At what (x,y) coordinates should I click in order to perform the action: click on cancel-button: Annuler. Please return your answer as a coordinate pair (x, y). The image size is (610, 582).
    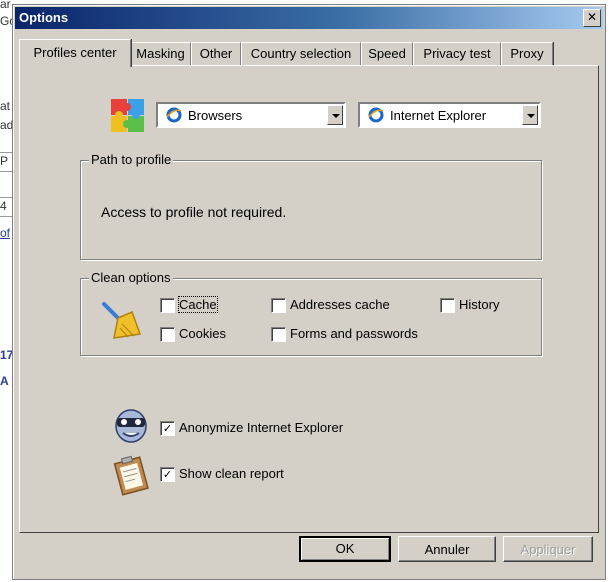
    Looking at the image, I should click on (447, 549).